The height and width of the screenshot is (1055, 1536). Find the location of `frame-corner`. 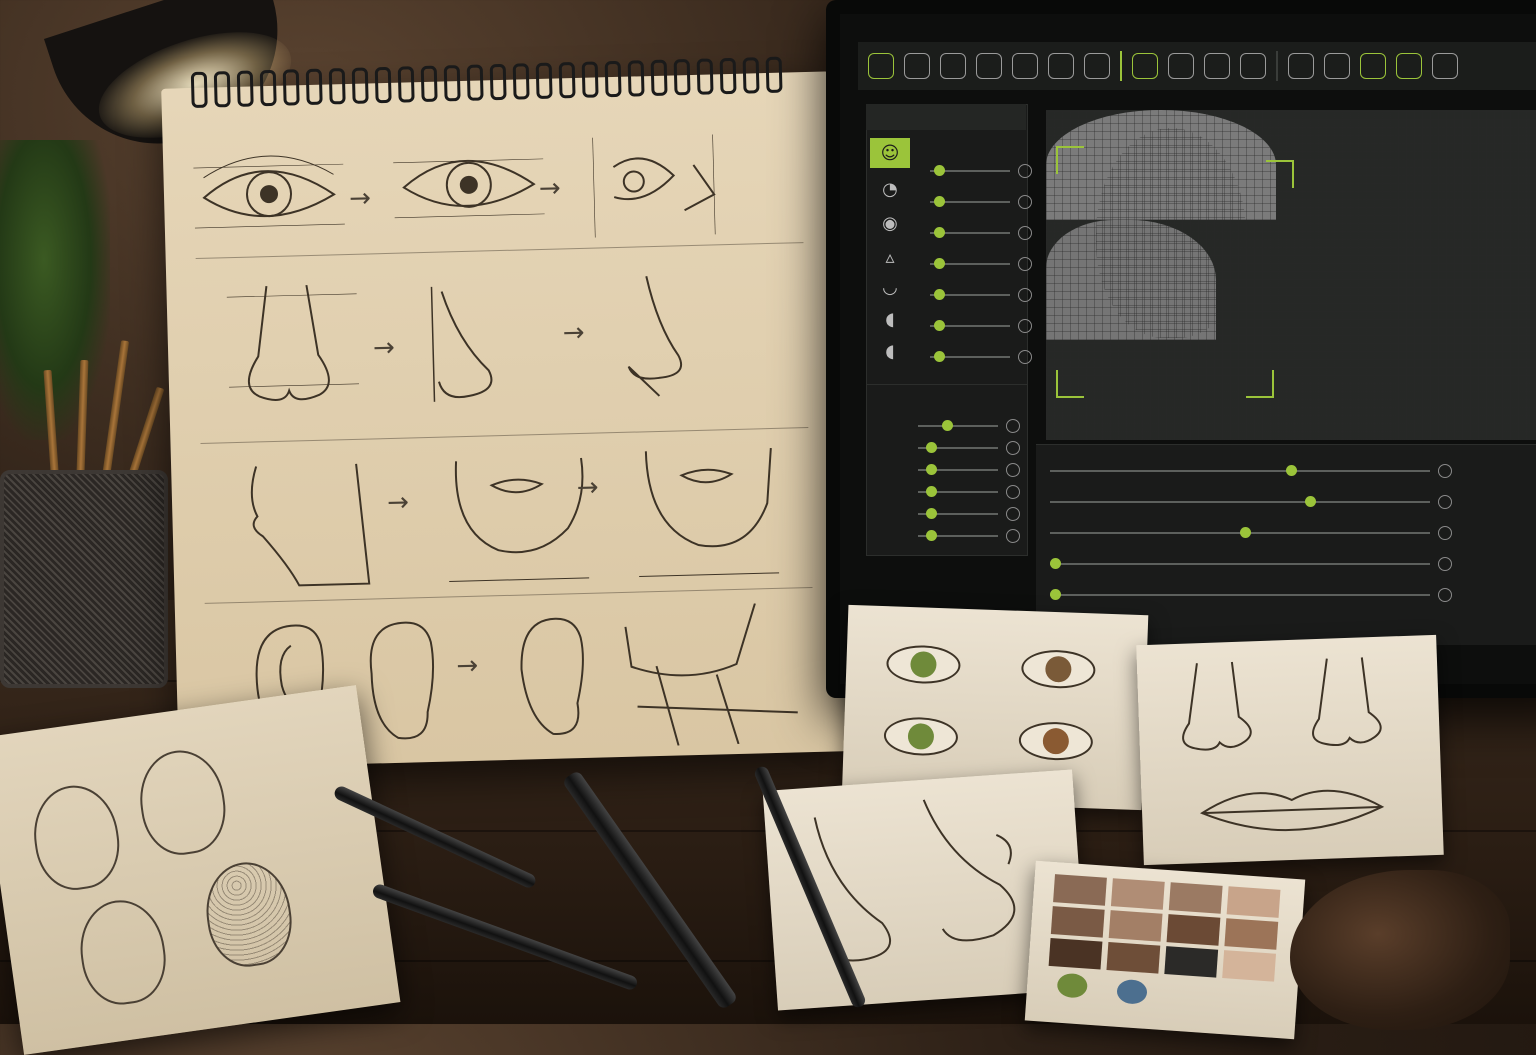

frame-corner is located at coordinates (1280, 174).